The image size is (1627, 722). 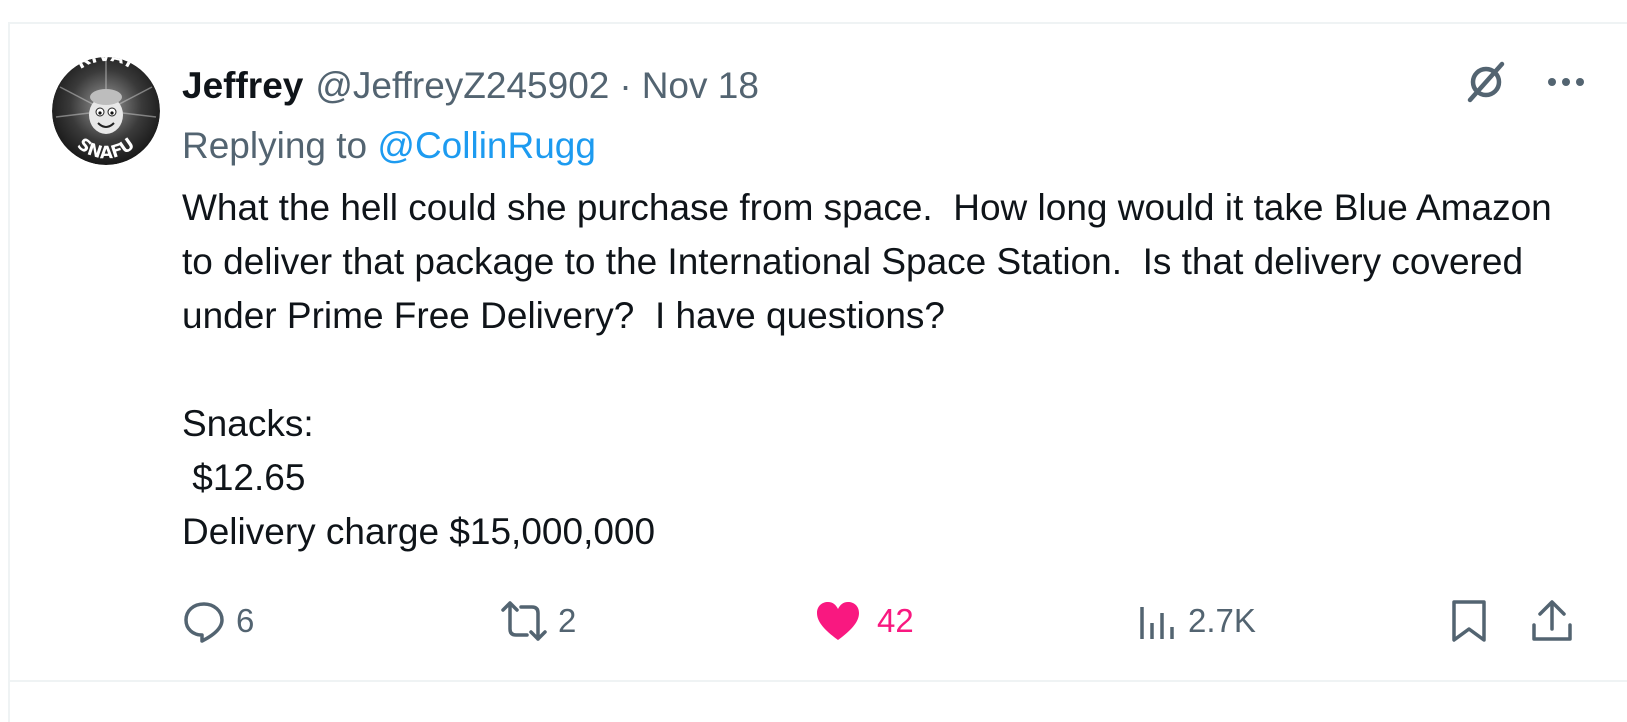 What do you see at coordinates (1566, 82) in the screenshot?
I see `more-icon` at bounding box center [1566, 82].